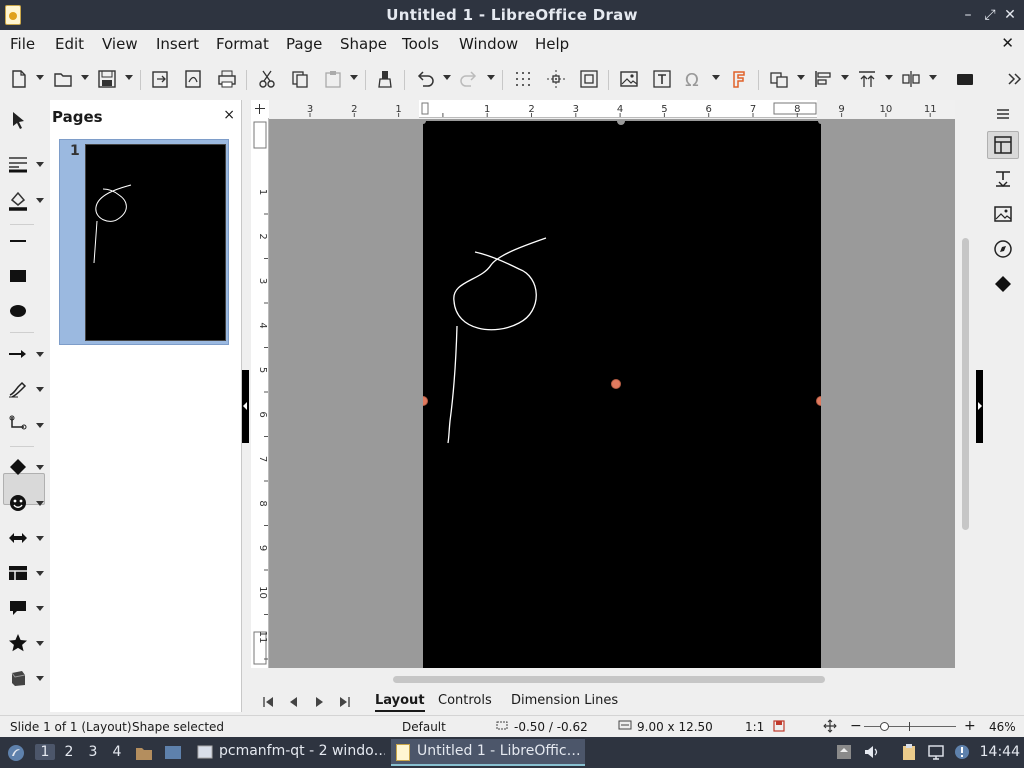 The height and width of the screenshot is (768, 1024). I want to click on ellipse-icon, so click(18, 311).